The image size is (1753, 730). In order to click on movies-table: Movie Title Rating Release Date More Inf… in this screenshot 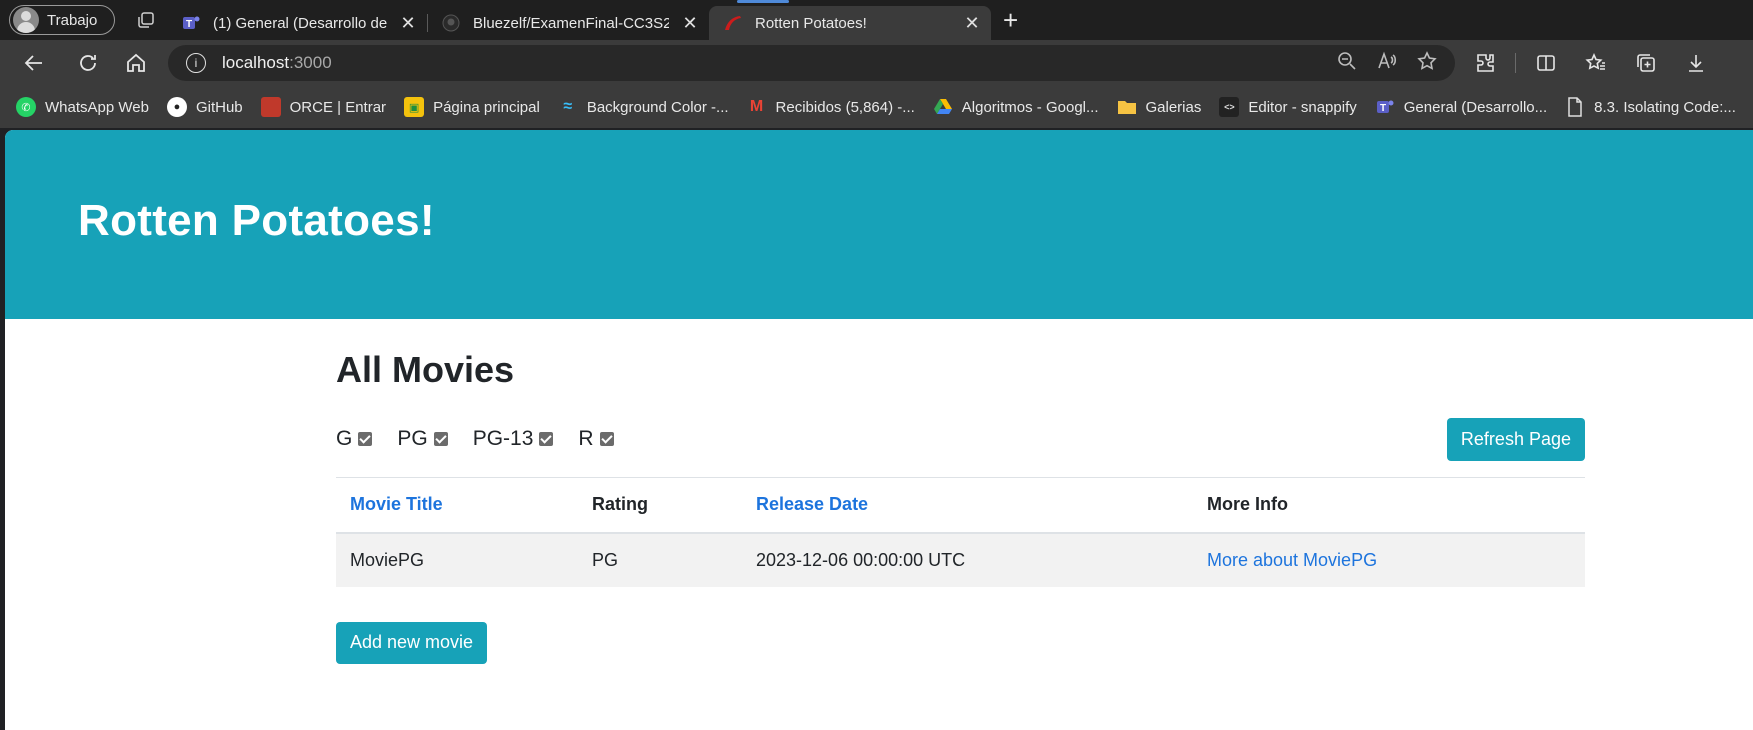, I will do `click(960, 532)`.